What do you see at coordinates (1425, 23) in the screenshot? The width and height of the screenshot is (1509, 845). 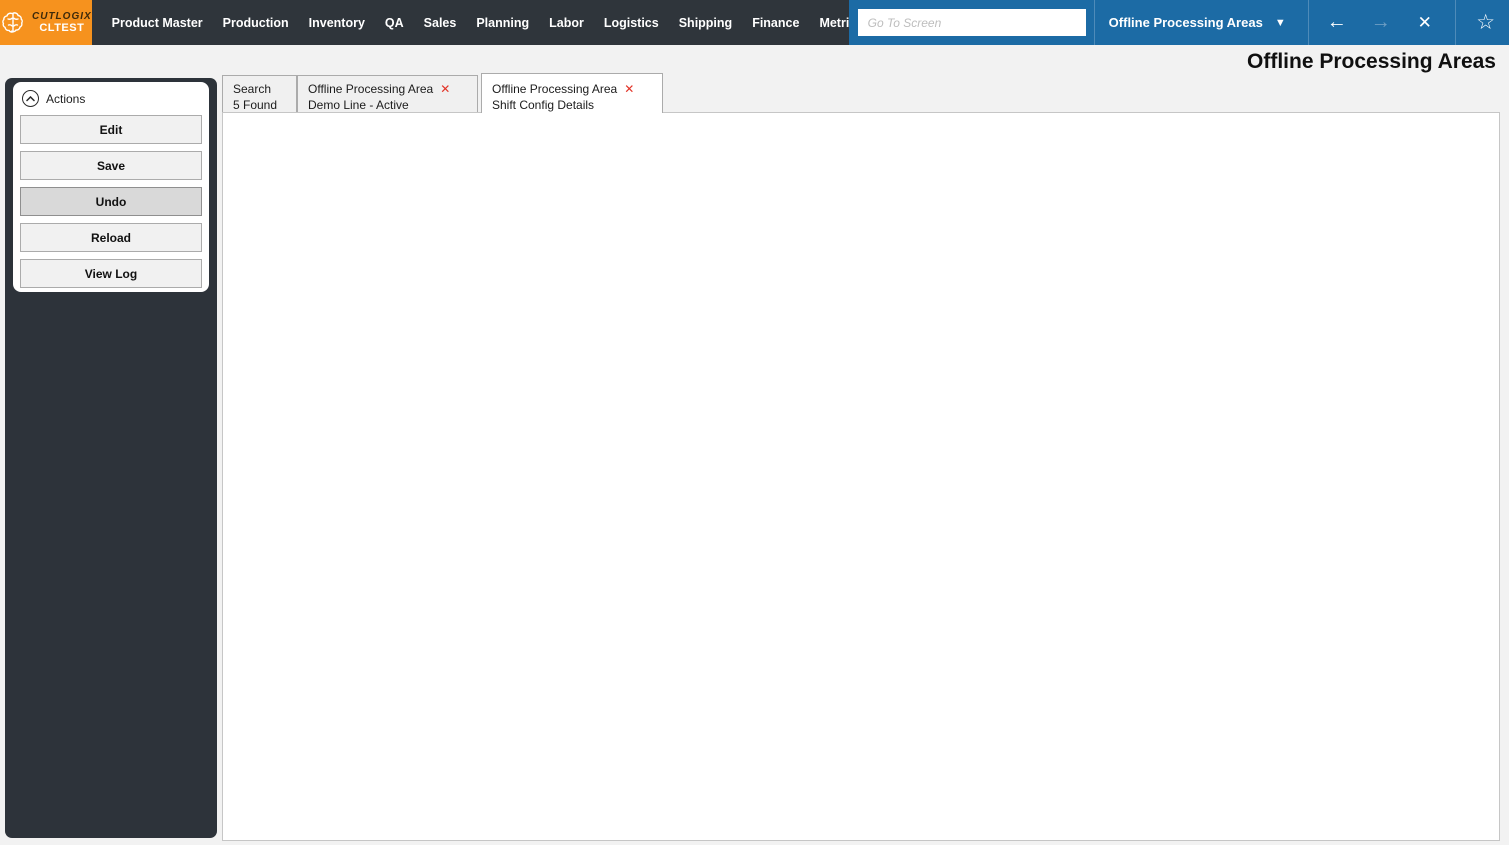 I see `close-screen-button: ✕` at bounding box center [1425, 23].